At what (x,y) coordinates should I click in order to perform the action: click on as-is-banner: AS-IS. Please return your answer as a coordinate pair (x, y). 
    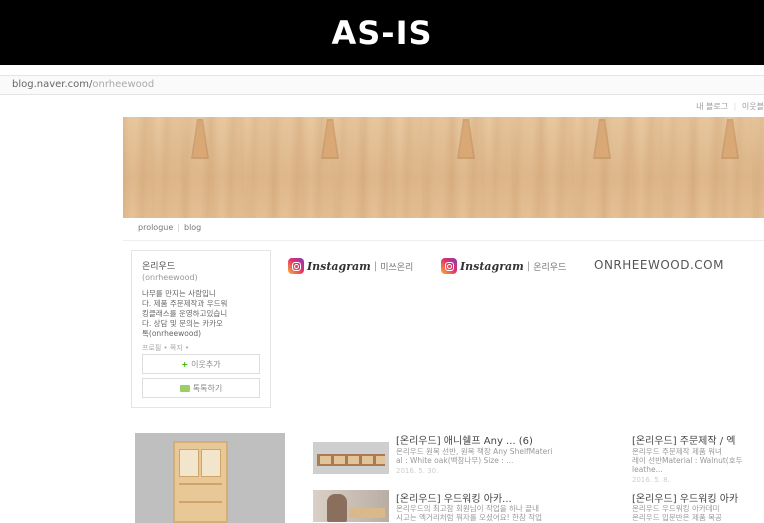
    Looking at the image, I should click on (382, 32).